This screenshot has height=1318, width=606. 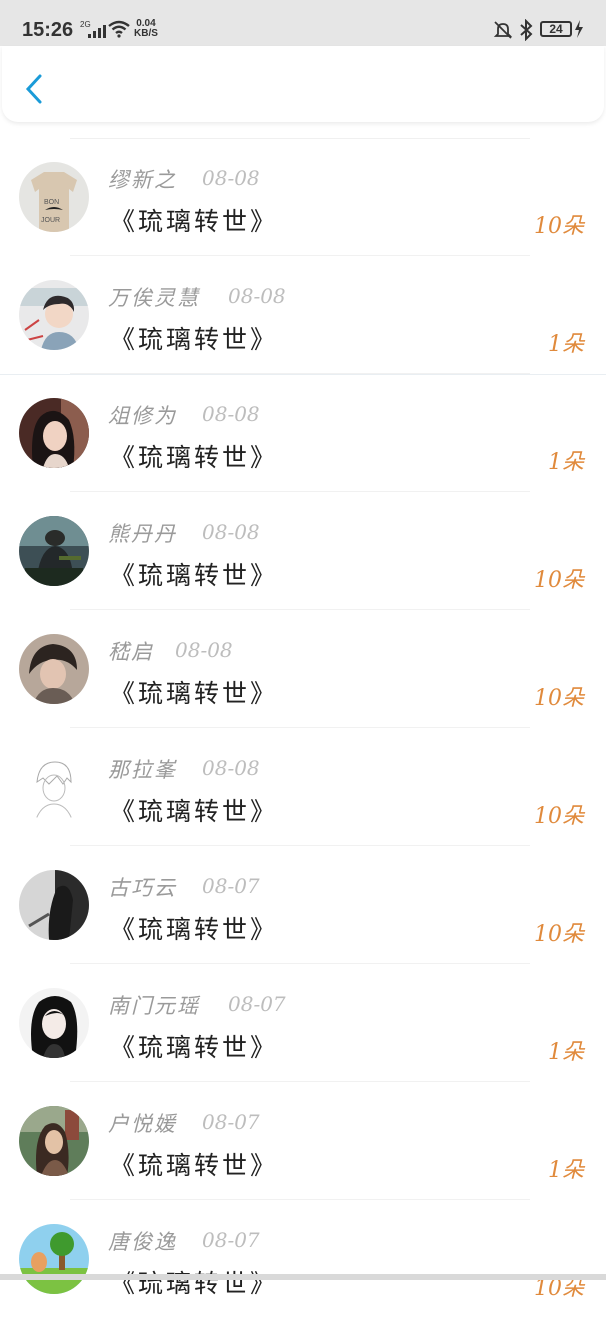 What do you see at coordinates (303, 23) in the screenshot?
I see `status-bar: 15:26 2G 0.04 KB/S 24` at bounding box center [303, 23].